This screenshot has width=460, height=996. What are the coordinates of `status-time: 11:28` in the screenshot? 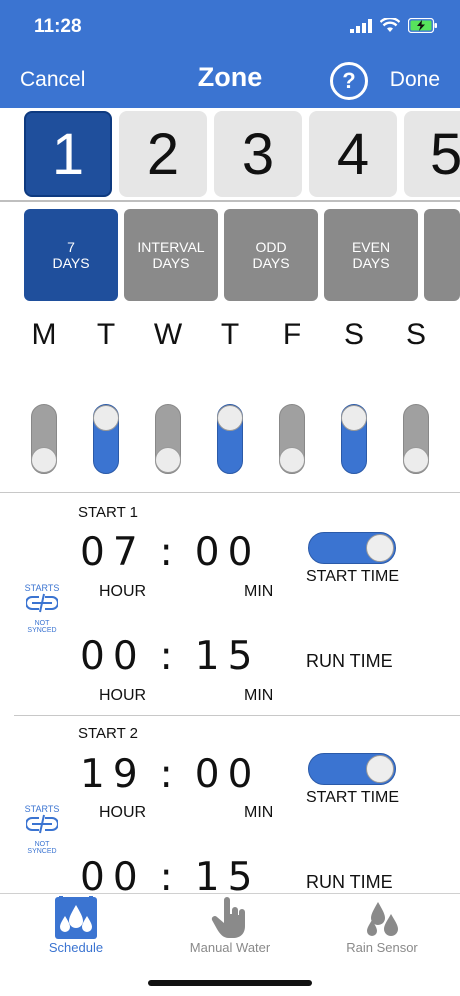 It's located at (58, 26).